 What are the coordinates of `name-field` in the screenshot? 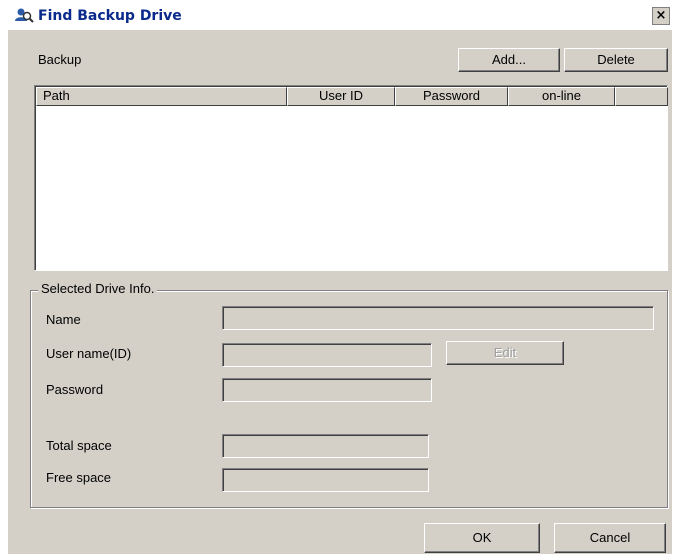 It's located at (438, 318).